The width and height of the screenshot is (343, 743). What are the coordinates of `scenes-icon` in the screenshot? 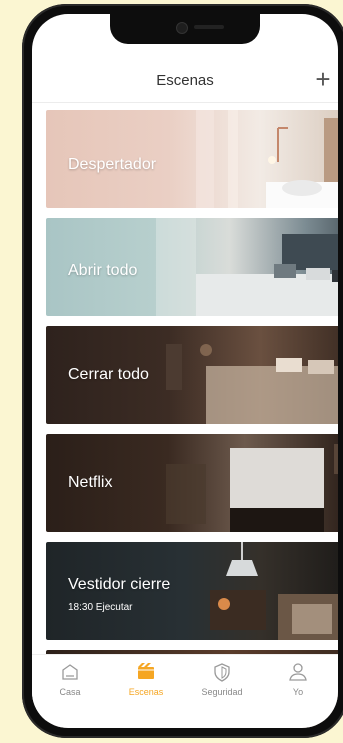 It's located at (146, 671).